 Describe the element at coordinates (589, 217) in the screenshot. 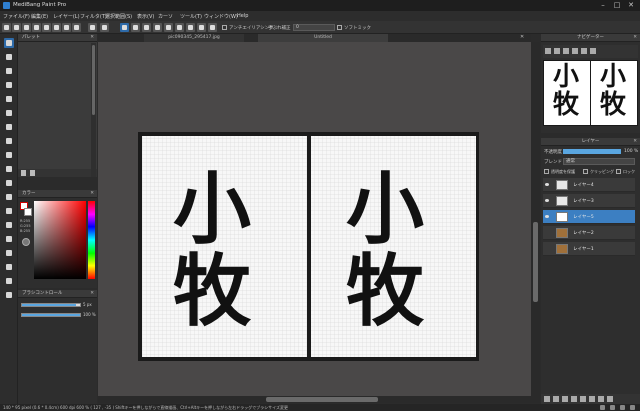

I see `layer-row-5: レイヤー5` at that location.